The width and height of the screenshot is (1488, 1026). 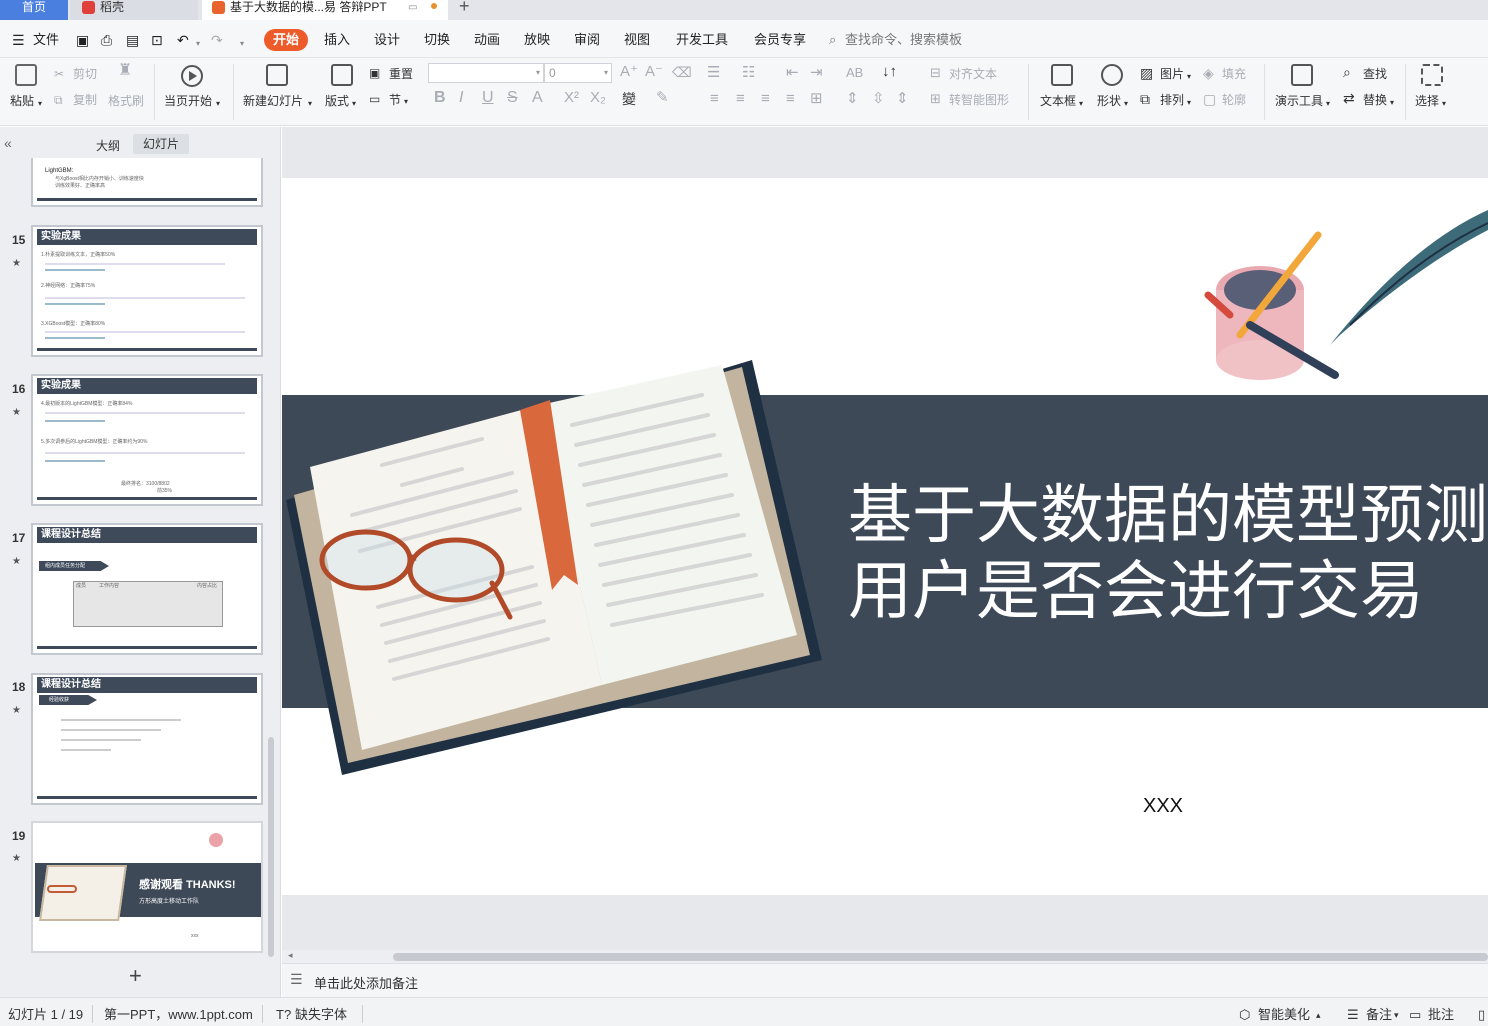 What do you see at coordinates (902, 98) in the screenshot?
I see `spacing-more-icon: ⇕` at bounding box center [902, 98].